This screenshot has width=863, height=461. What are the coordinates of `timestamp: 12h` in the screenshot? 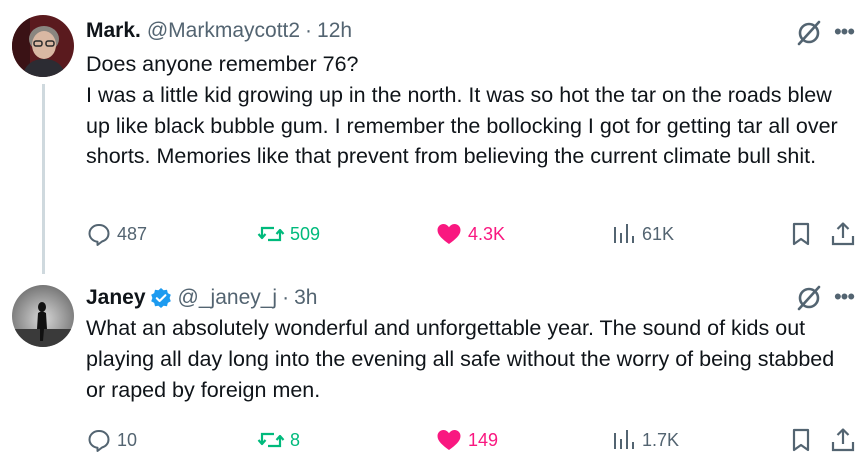 It's located at (334, 31).